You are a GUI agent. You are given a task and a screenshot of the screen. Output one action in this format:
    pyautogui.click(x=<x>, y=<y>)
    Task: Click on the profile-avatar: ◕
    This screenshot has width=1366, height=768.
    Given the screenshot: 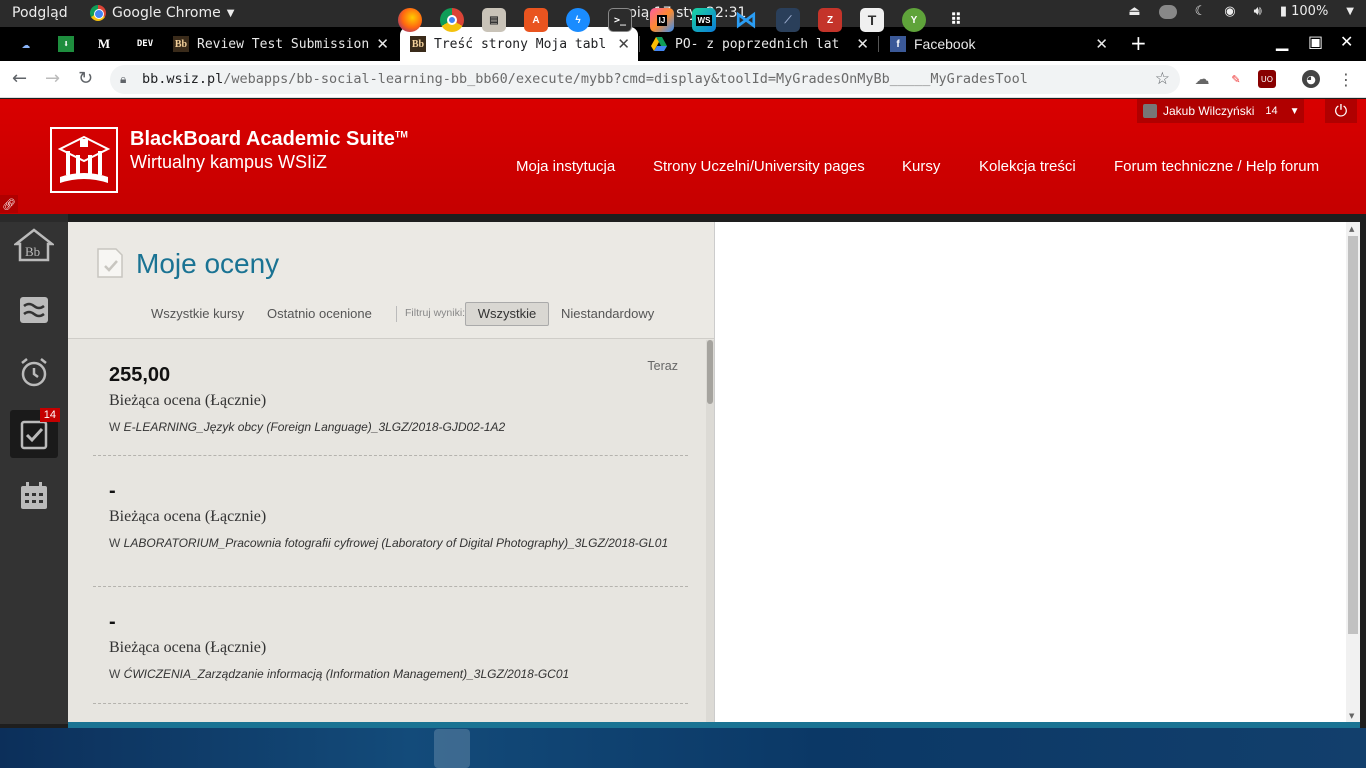 What is the action you would take?
    pyautogui.click(x=1311, y=79)
    